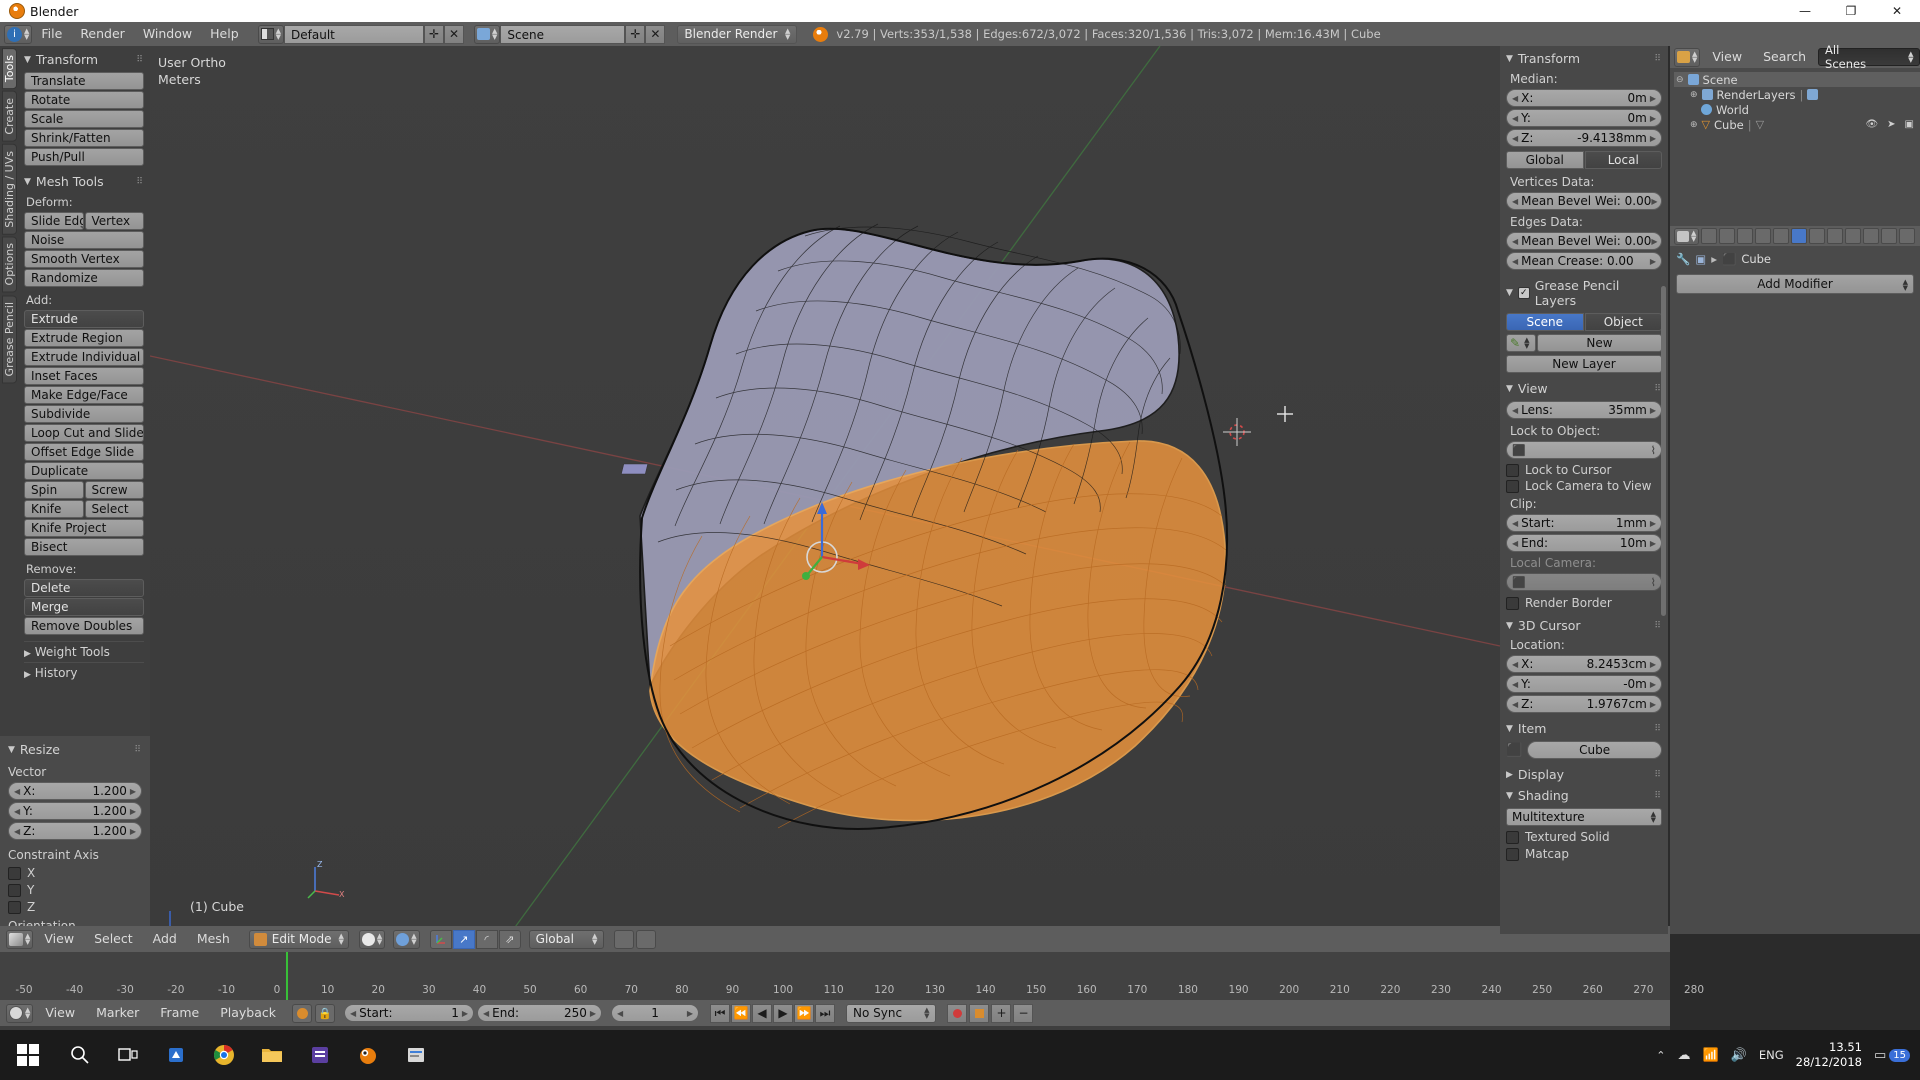 Image resolution: width=1920 pixels, height=1080 pixels. I want to click on playback-controls: ⏮ ⏪ ◀ ▶ ⏩ ⏭, so click(773, 1013).